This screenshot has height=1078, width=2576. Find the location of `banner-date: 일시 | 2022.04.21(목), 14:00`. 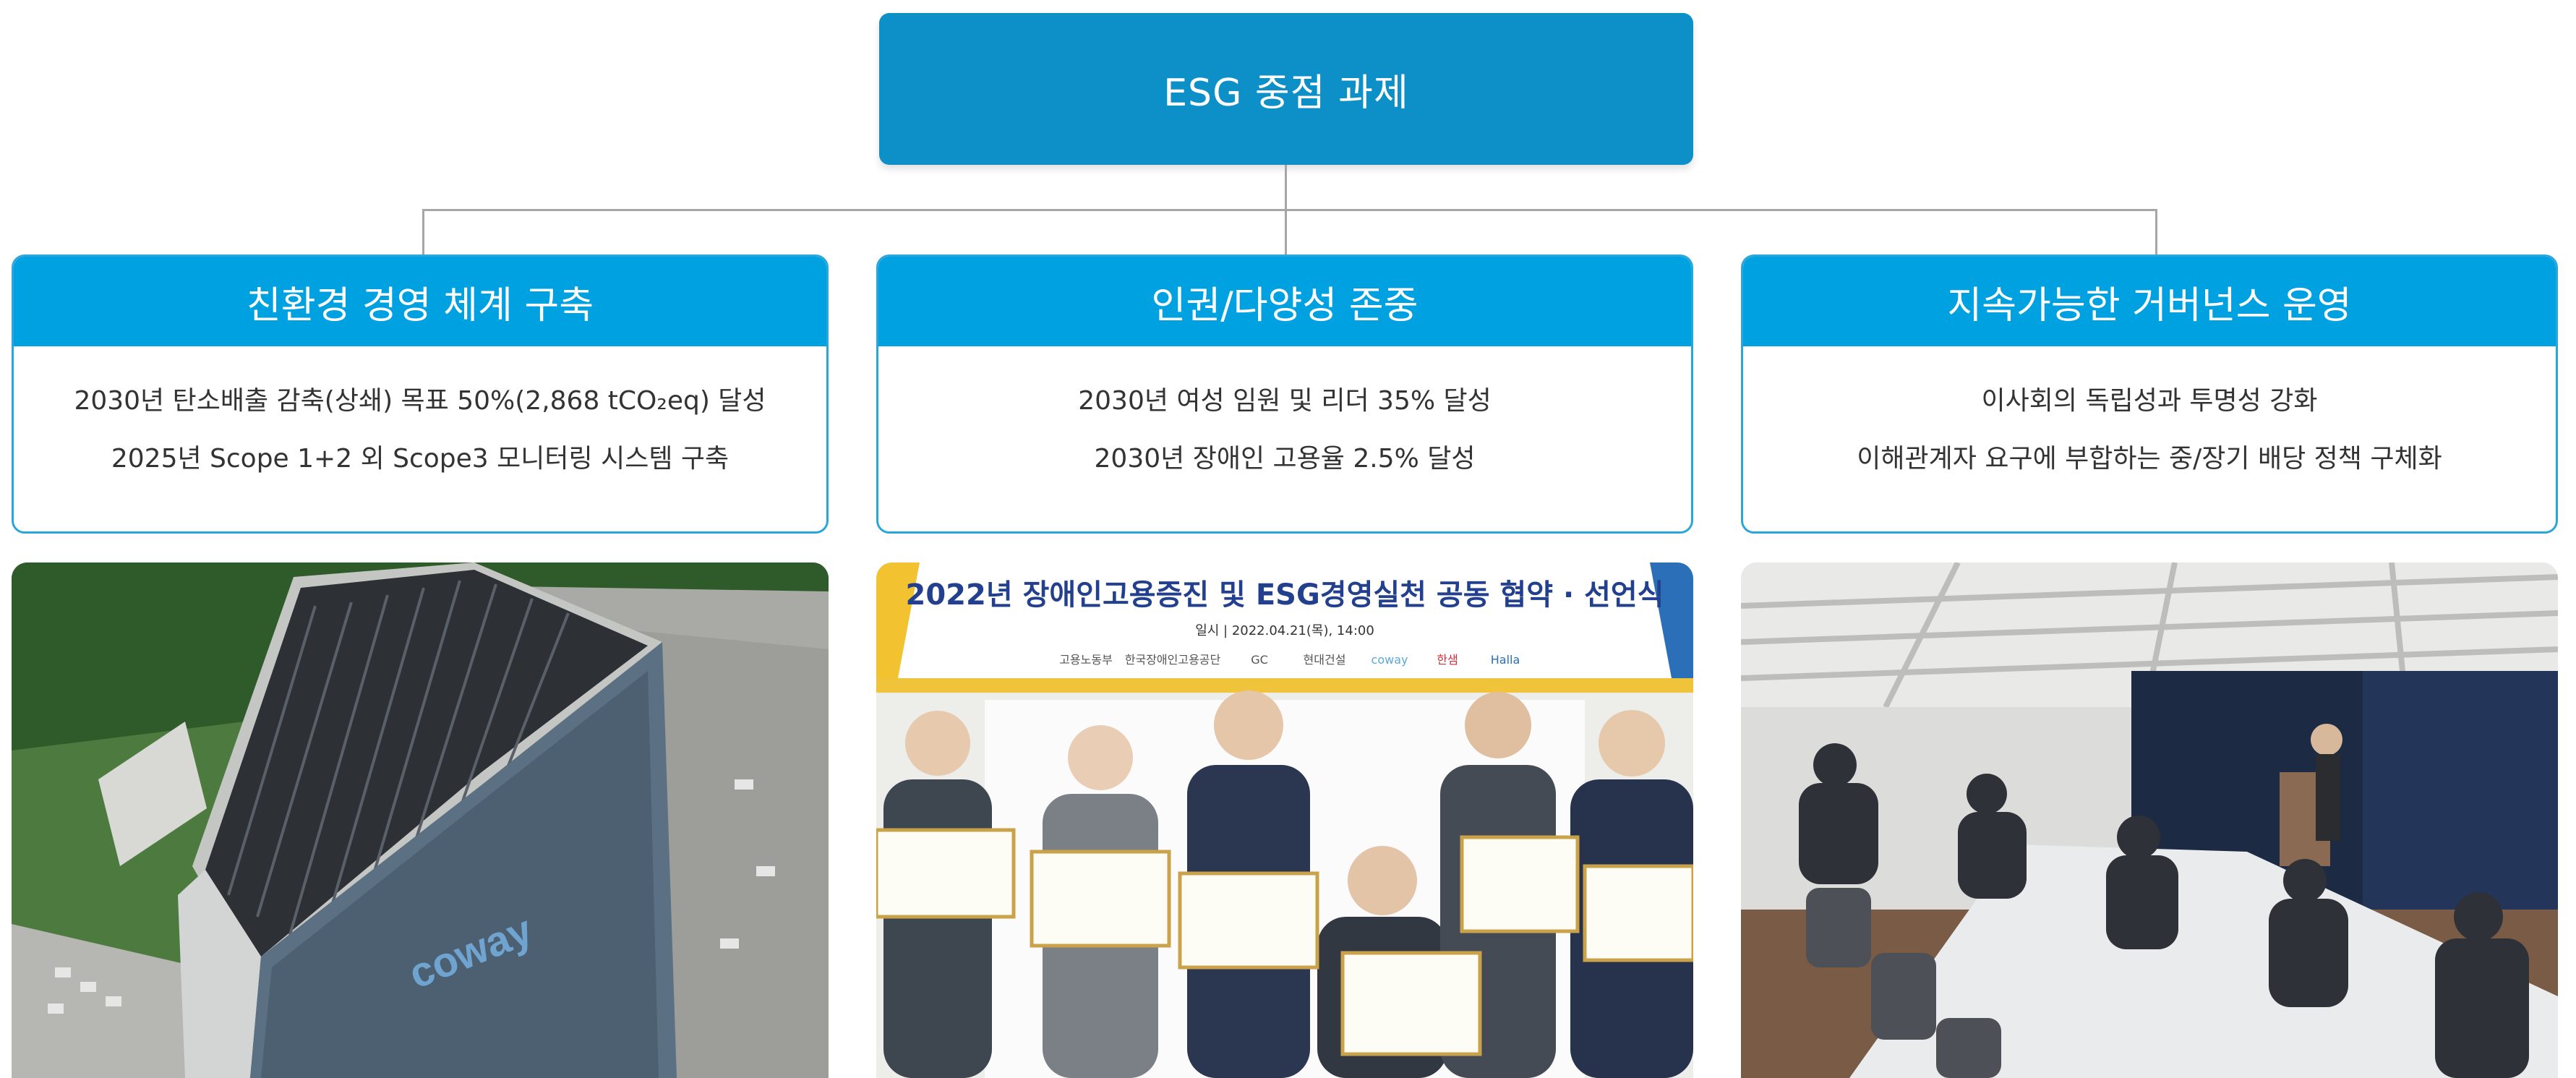

banner-date: 일시 | 2022.04.21(목), 14:00 is located at coordinates (1284, 631).